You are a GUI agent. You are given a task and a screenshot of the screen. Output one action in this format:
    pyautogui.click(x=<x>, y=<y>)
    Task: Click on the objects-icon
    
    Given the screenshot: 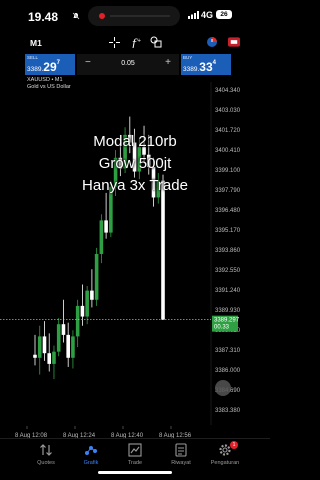 What is the action you would take?
    pyautogui.click(x=156, y=42)
    